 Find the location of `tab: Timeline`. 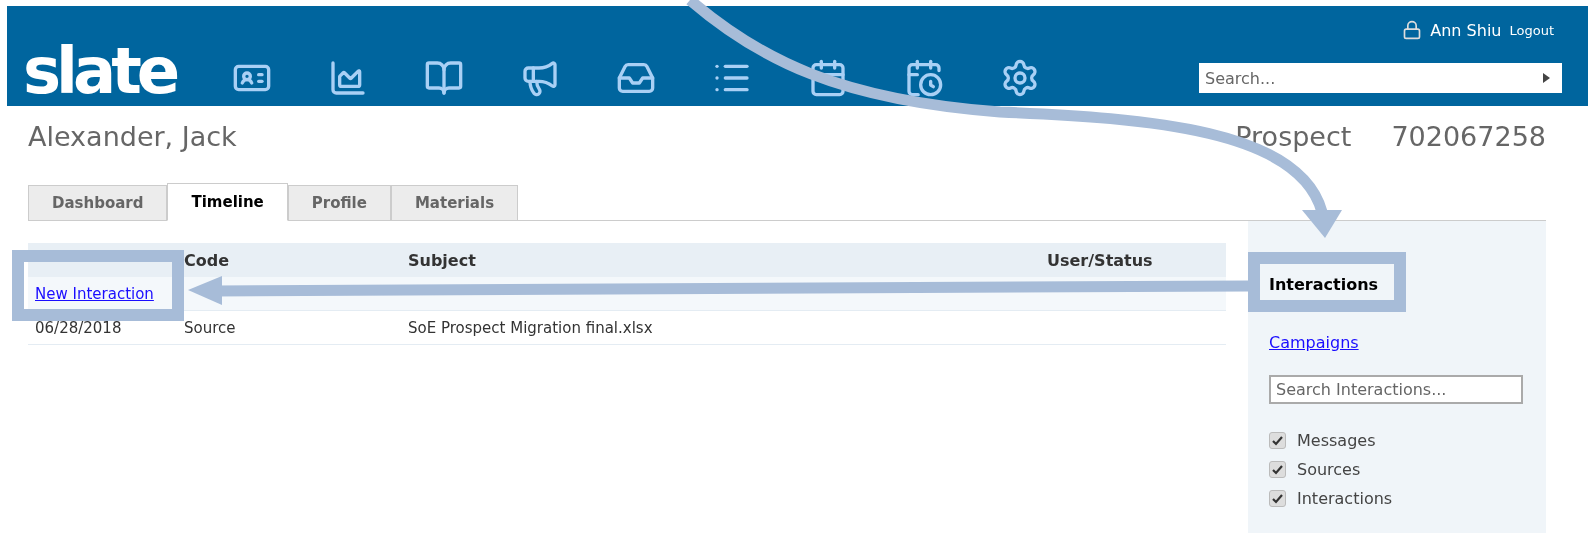

tab: Timeline is located at coordinates (227, 202).